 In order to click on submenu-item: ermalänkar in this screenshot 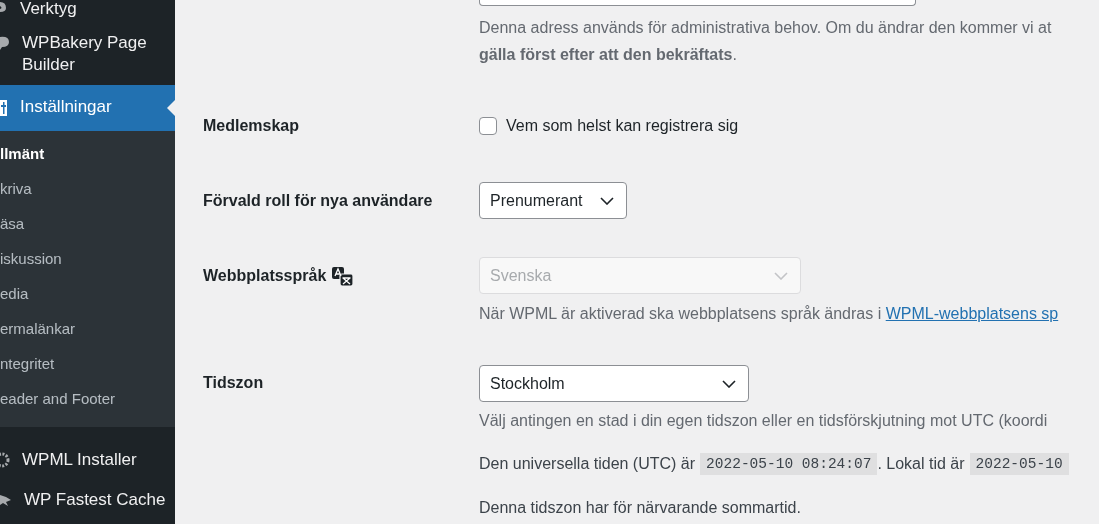, I will do `click(87, 329)`.